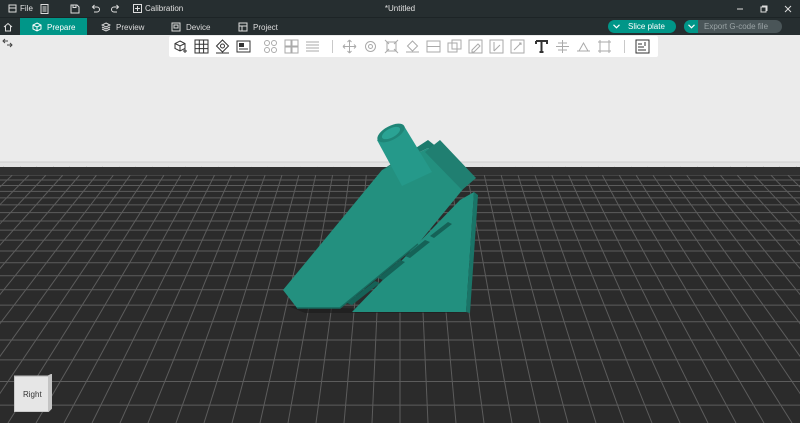 The image size is (800, 423). I want to click on text-icon, so click(541, 46).